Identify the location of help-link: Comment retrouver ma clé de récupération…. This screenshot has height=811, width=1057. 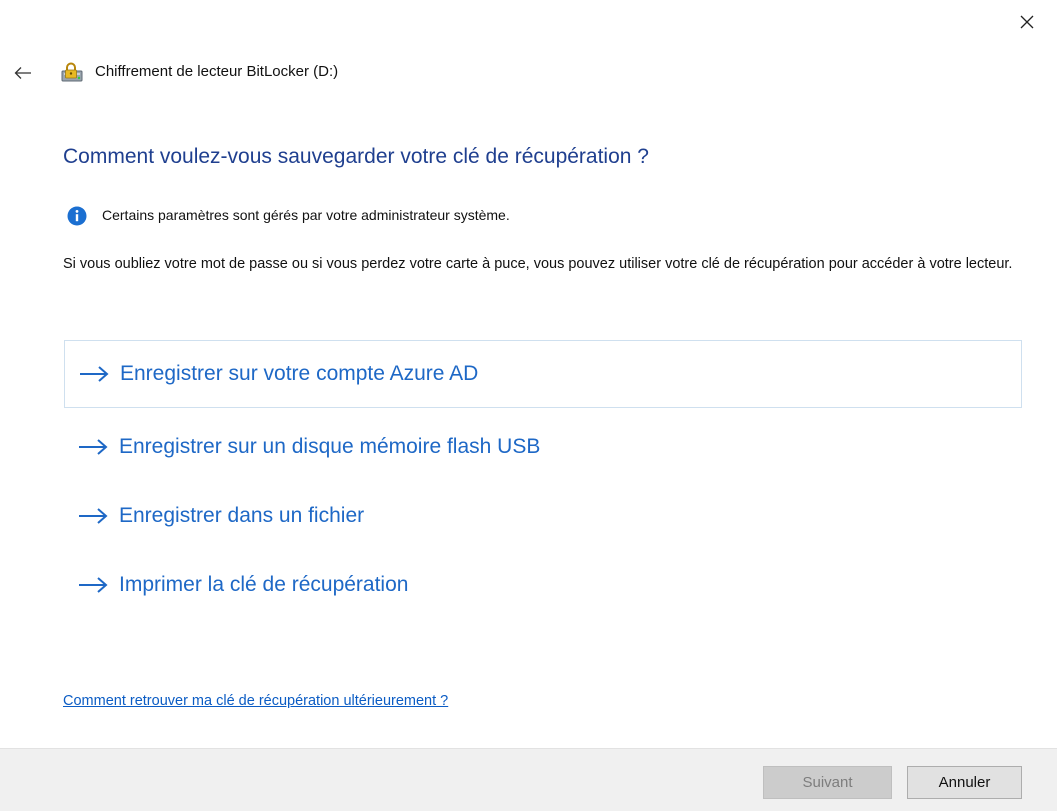
(255, 701).